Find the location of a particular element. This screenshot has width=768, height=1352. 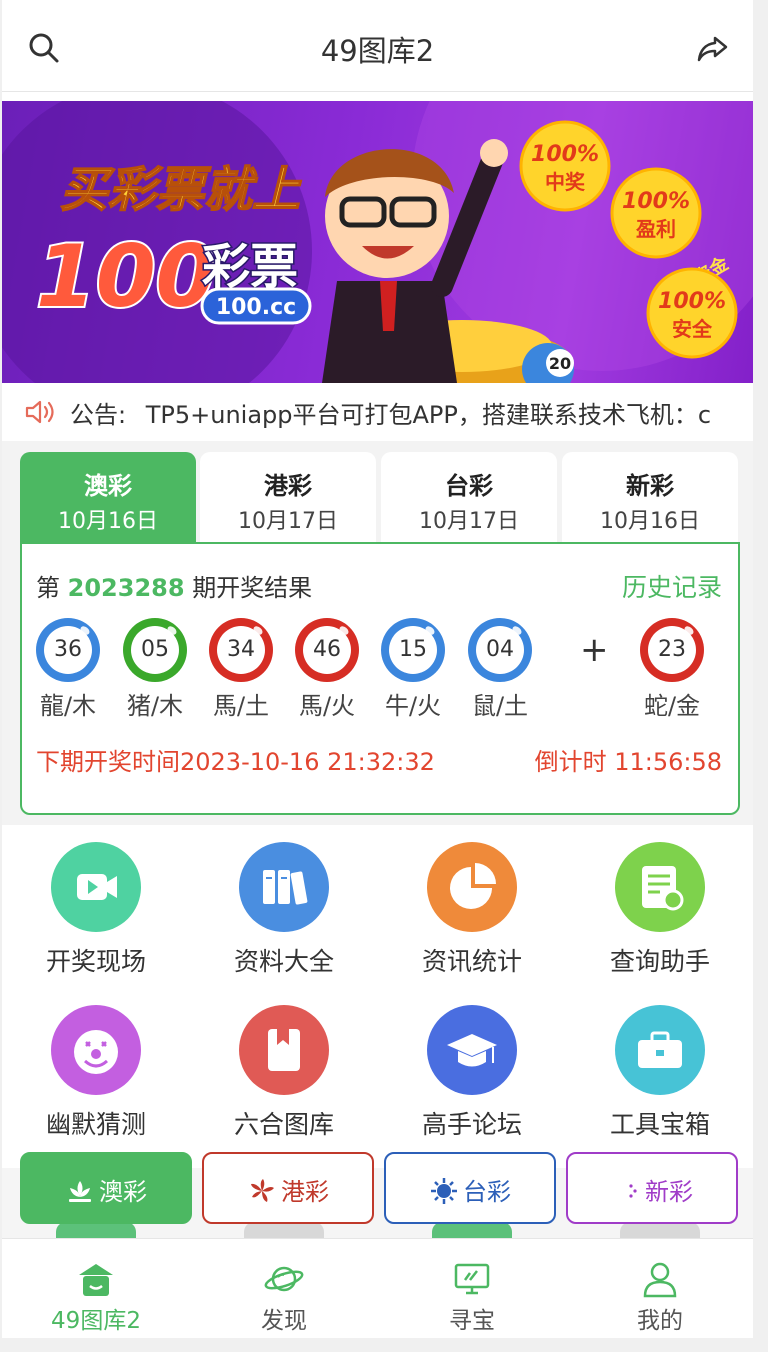

ball-label: 馬/土 is located at coordinates (241, 706).